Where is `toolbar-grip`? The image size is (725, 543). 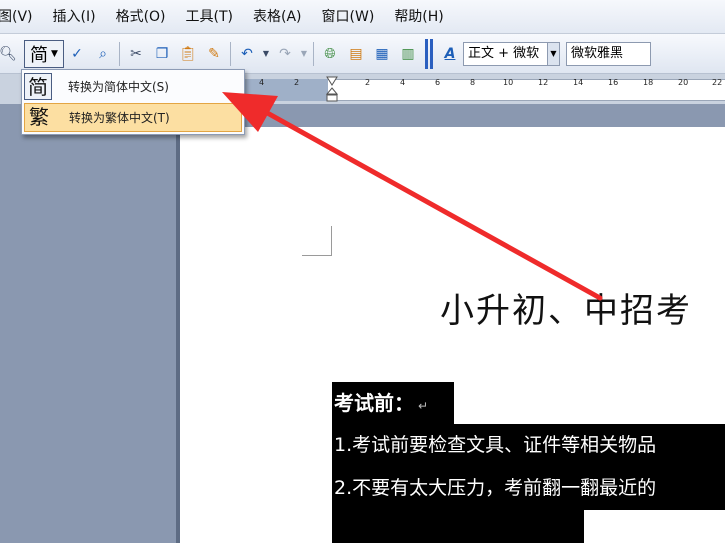
toolbar-grip is located at coordinates (429, 53).